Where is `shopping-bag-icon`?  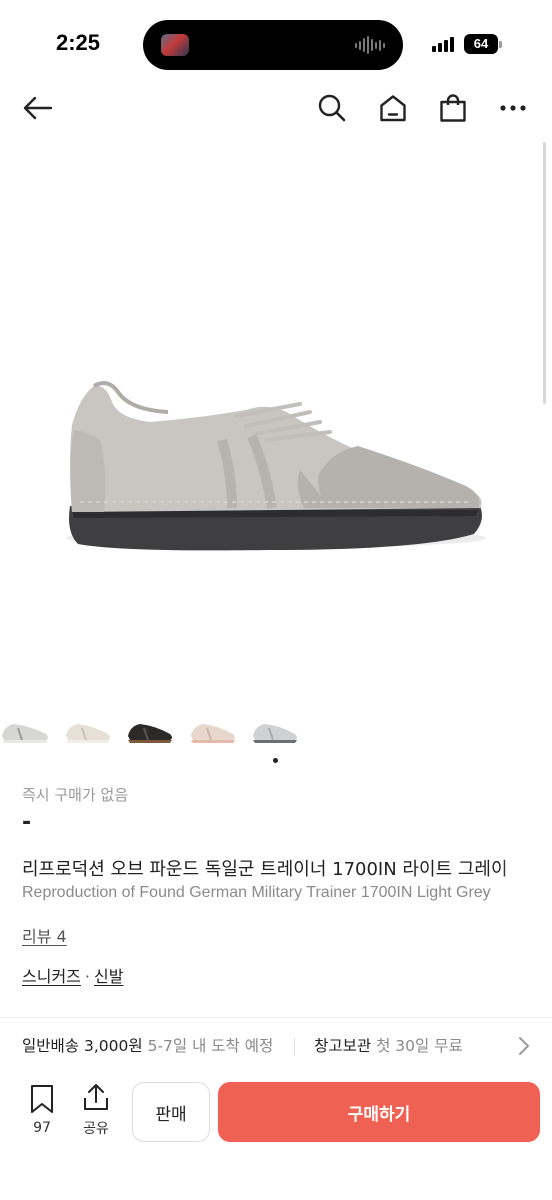
shopping-bag-icon is located at coordinates (453, 108).